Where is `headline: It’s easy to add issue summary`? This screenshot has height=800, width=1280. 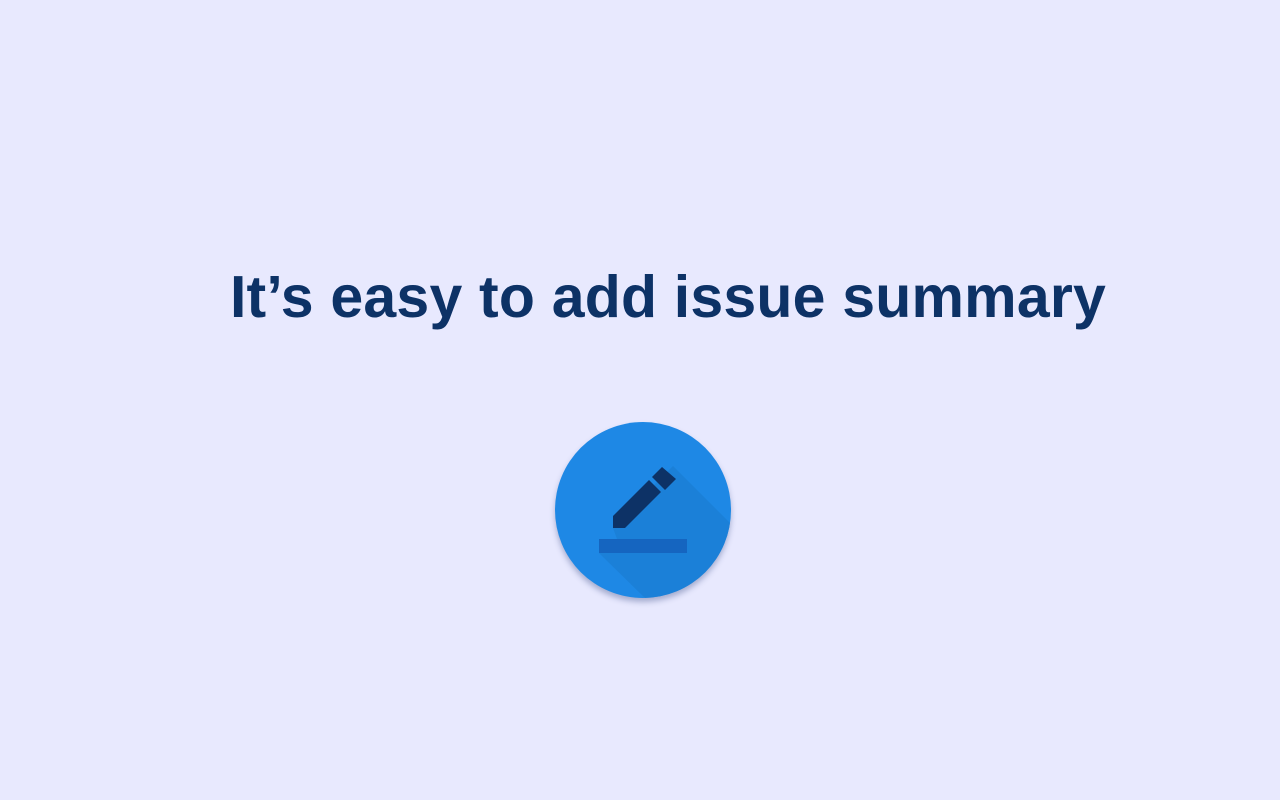
headline: It’s easy to add issue summary is located at coordinates (668, 297).